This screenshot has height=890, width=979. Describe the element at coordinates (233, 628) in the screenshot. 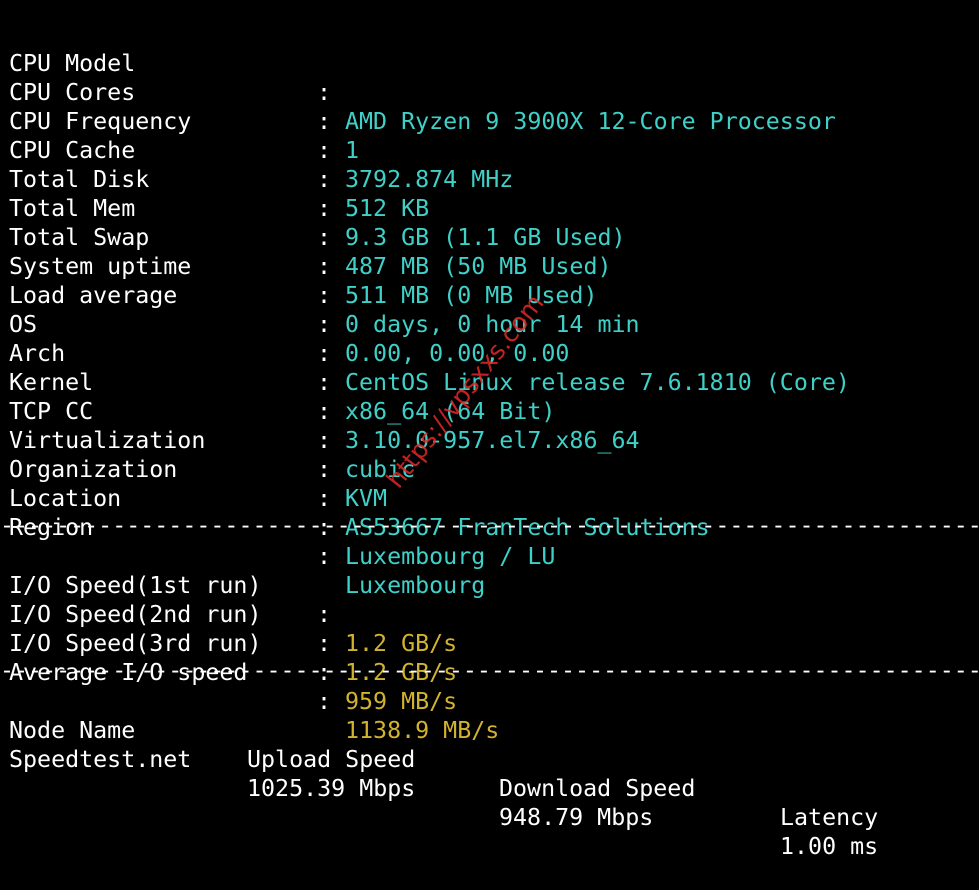

I see `io-row-2nd-run: I/O Speed(2nd run) : 1.2 GB/s` at that location.